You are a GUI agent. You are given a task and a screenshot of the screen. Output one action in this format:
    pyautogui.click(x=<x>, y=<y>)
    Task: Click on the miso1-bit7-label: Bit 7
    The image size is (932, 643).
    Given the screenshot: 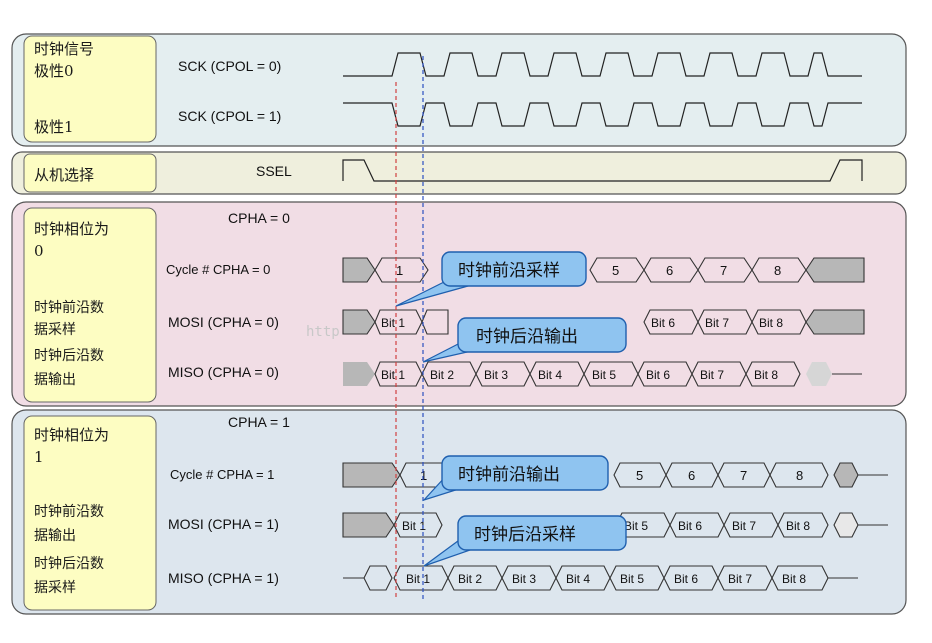 What is the action you would take?
    pyautogui.click(x=740, y=579)
    